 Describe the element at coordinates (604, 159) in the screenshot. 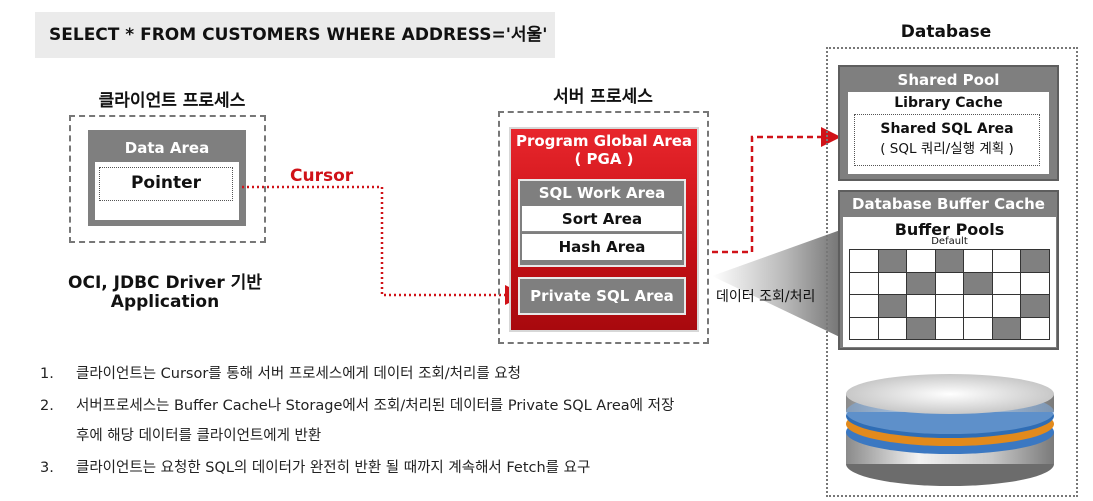

I see `pga-subtitle: ( PGA )` at that location.